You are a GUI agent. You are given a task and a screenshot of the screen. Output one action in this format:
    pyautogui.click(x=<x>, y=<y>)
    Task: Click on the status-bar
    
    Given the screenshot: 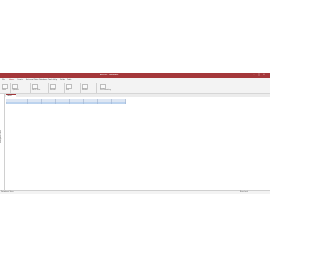 What is the action you would take?
    pyautogui.click(x=135, y=192)
    